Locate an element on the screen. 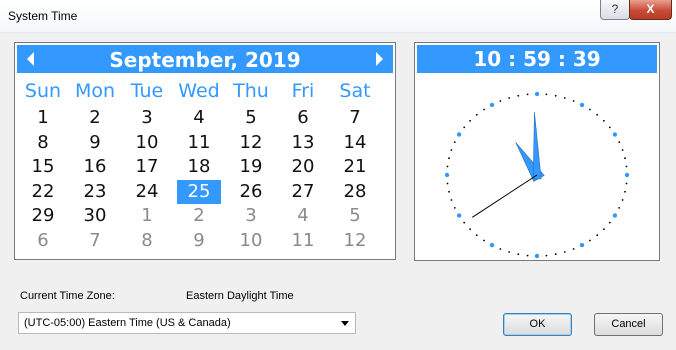  help-button: ? is located at coordinates (615, 10).